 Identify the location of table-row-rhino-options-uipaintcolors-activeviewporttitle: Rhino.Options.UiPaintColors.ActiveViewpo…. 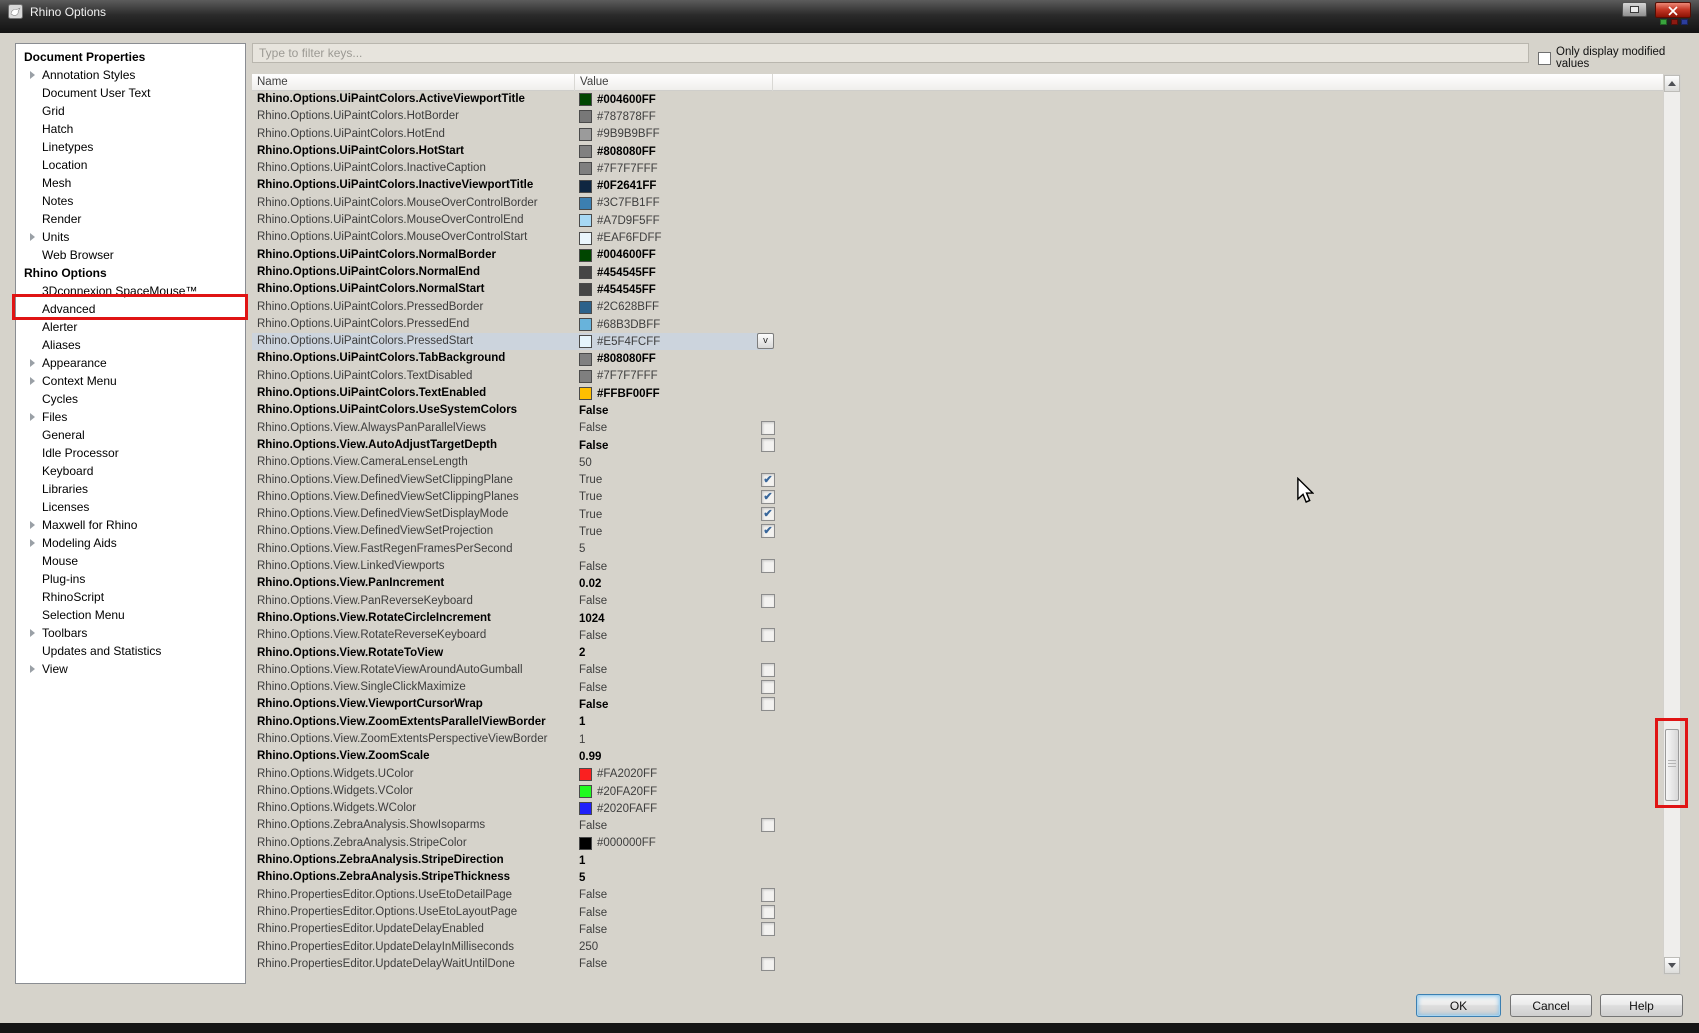
(957, 99).